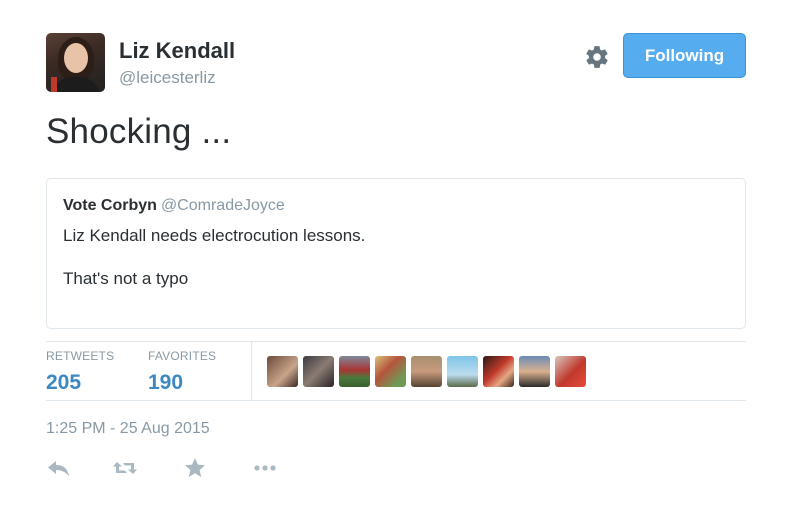 The width and height of the screenshot is (796, 513). I want to click on retweets-stat: RETWEETS 205, so click(80, 372).